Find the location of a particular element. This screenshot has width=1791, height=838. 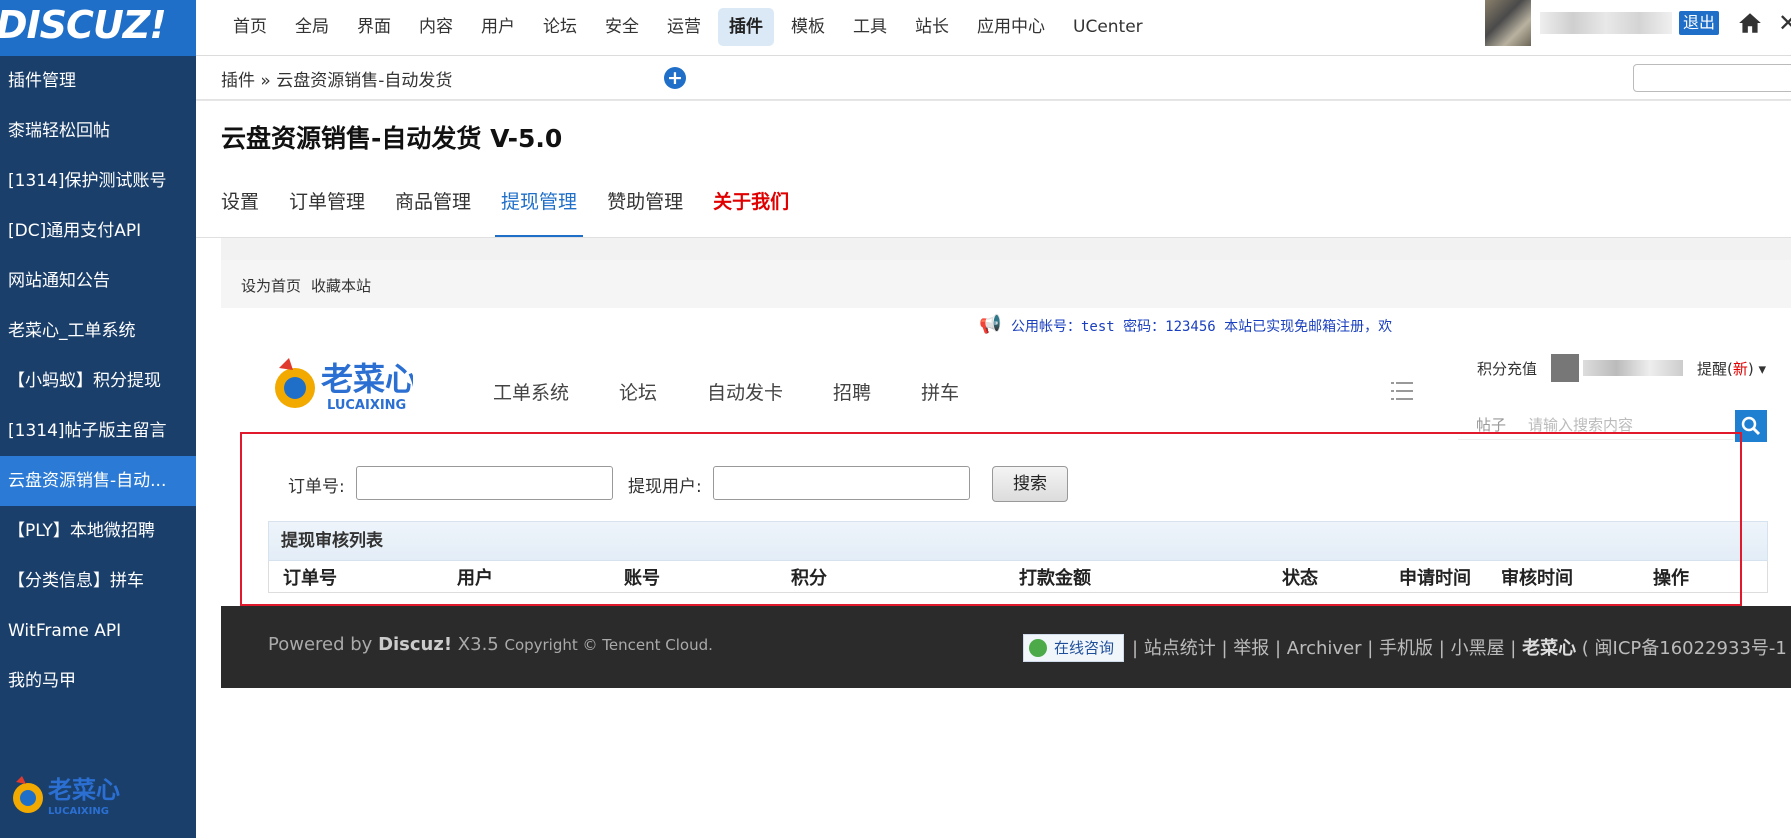

site-nav-item: 自动发卡 is located at coordinates (745, 391).